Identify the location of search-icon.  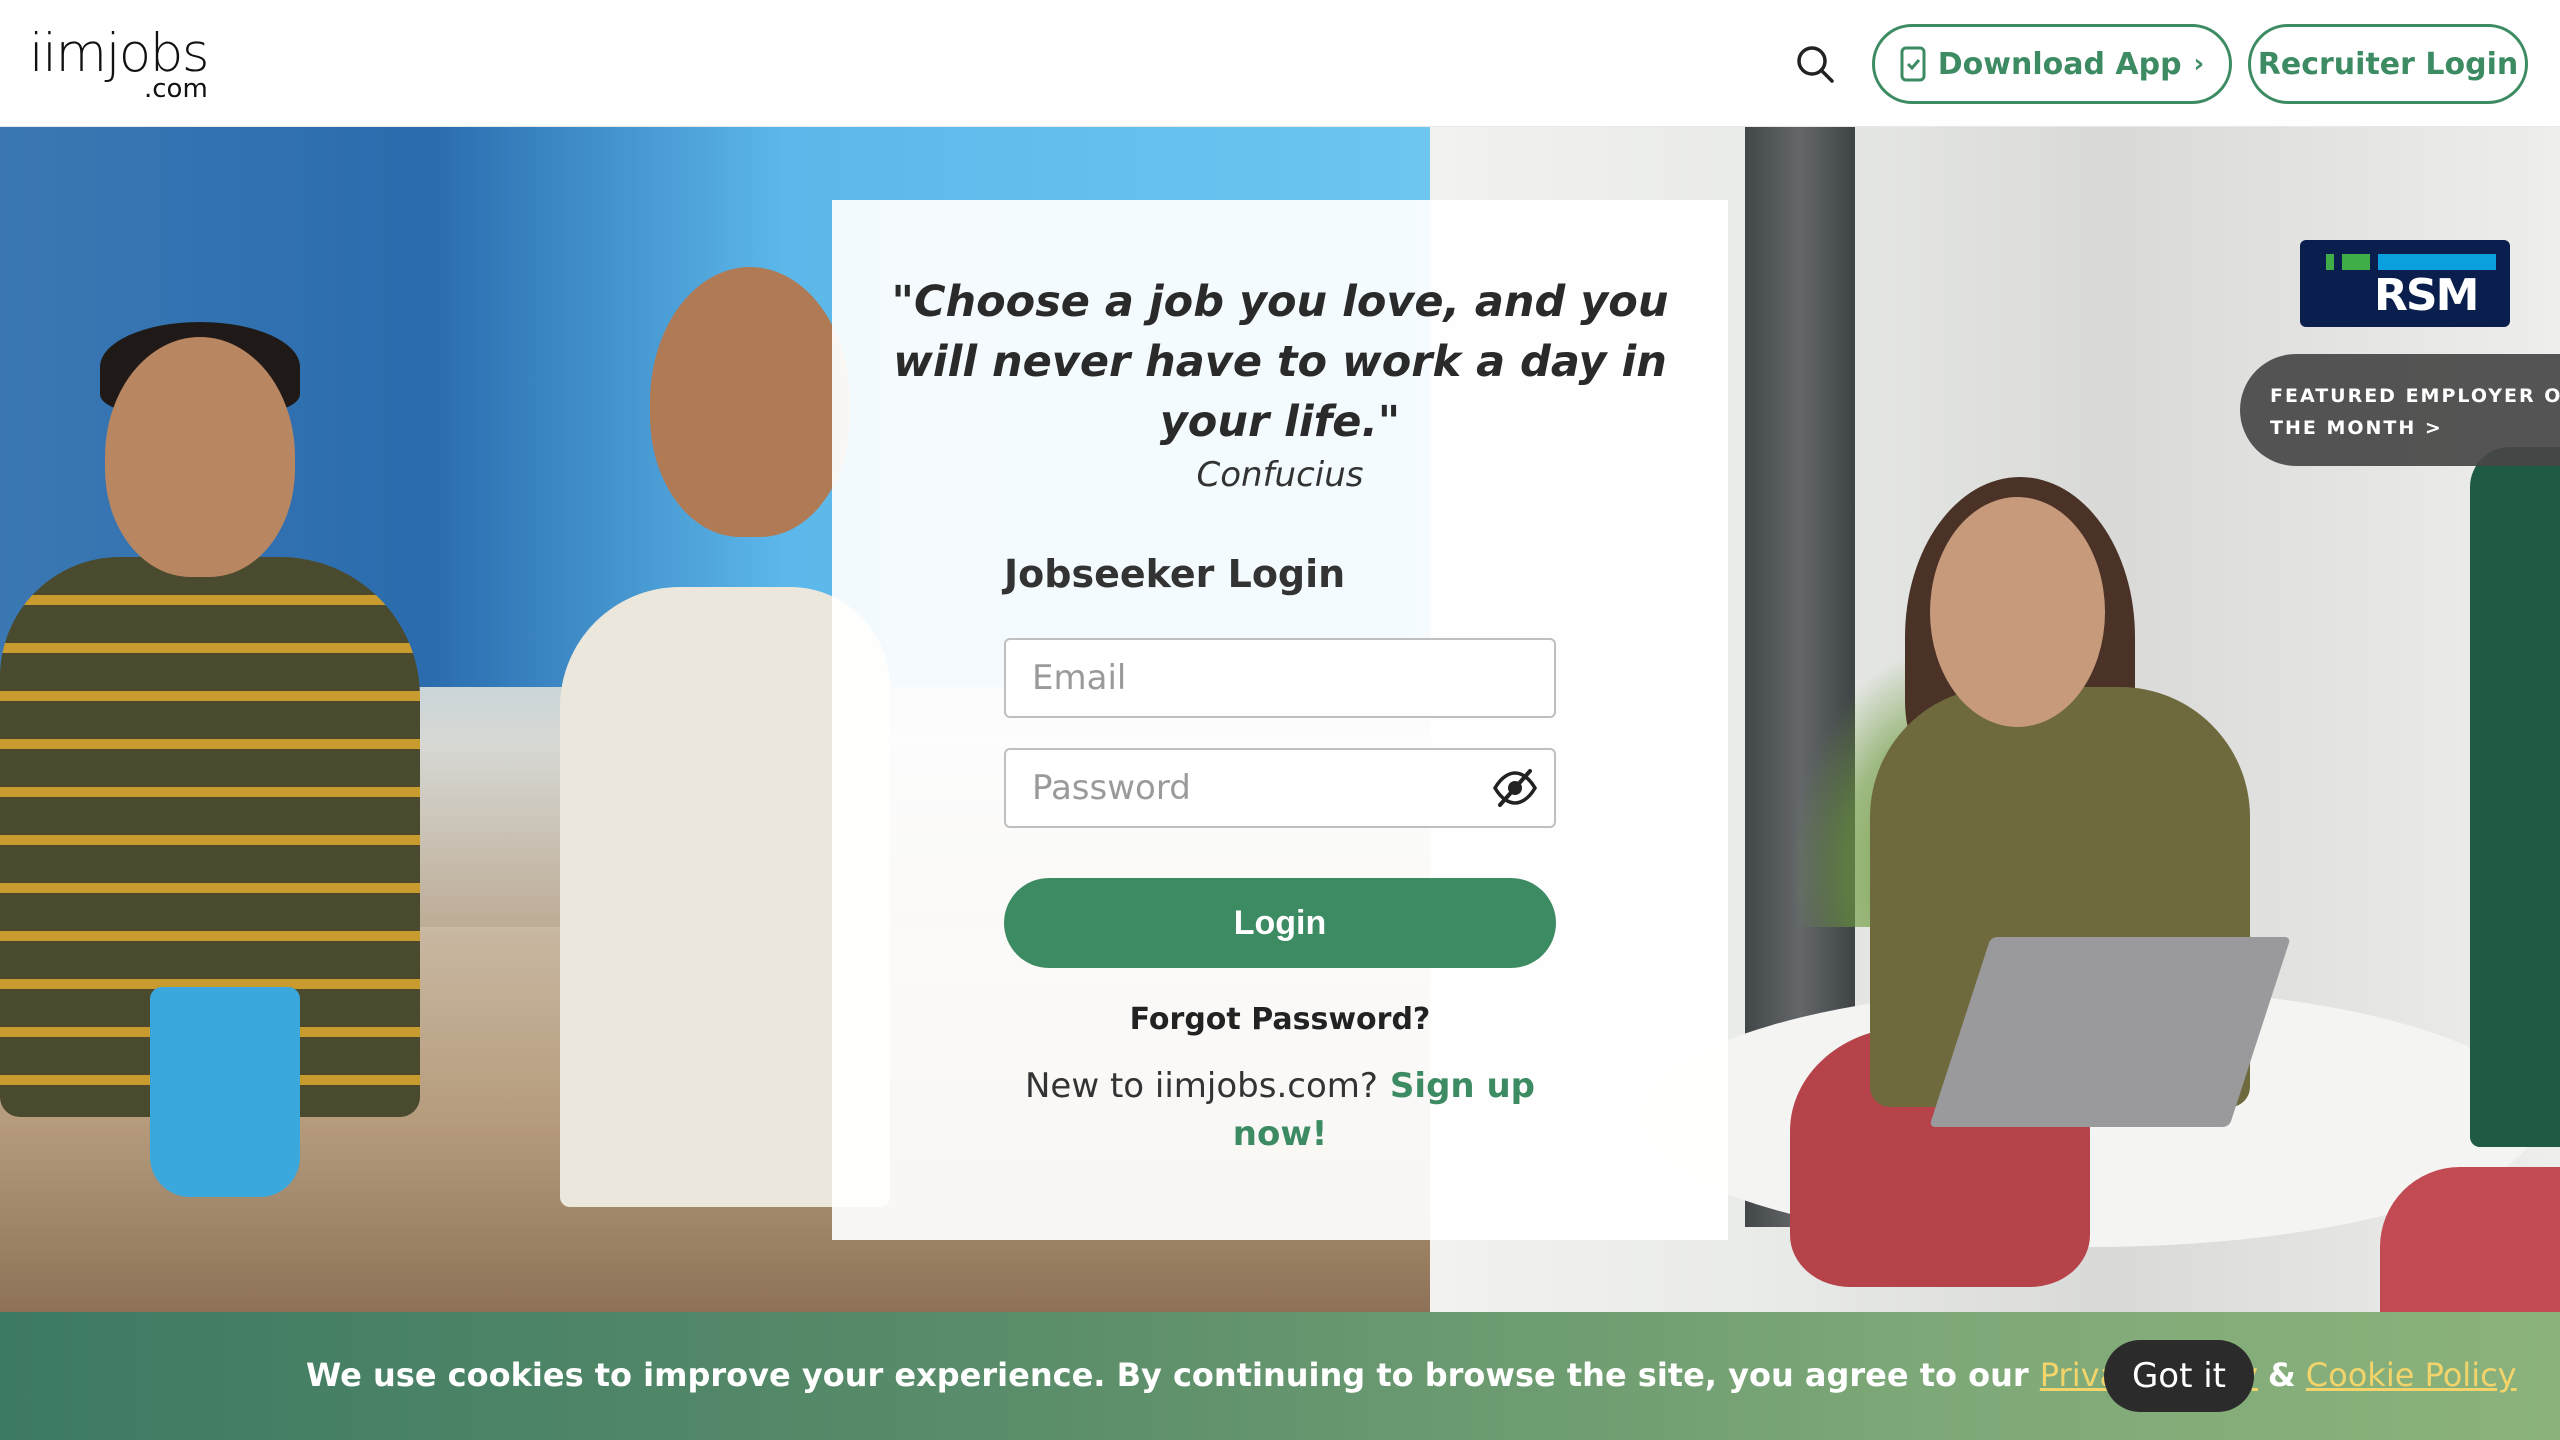
(1815, 64).